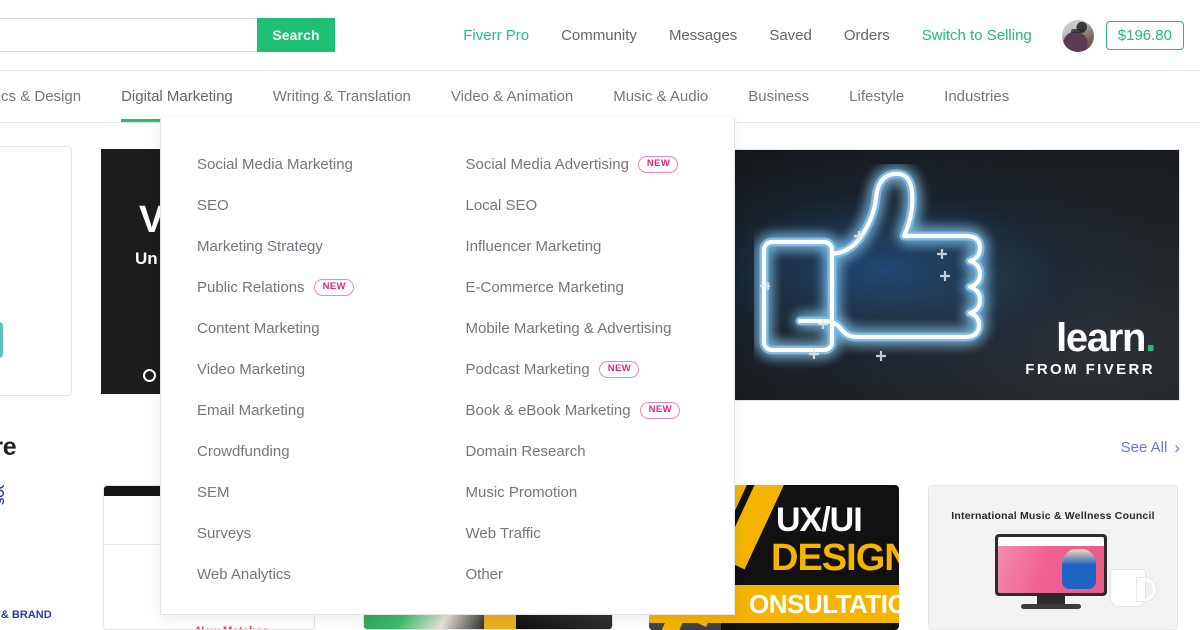 This screenshot has width=1200, height=630. What do you see at coordinates (1106, 338) in the screenshot?
I see `learn-logo: learn.` at bounding box center [1106, 338].